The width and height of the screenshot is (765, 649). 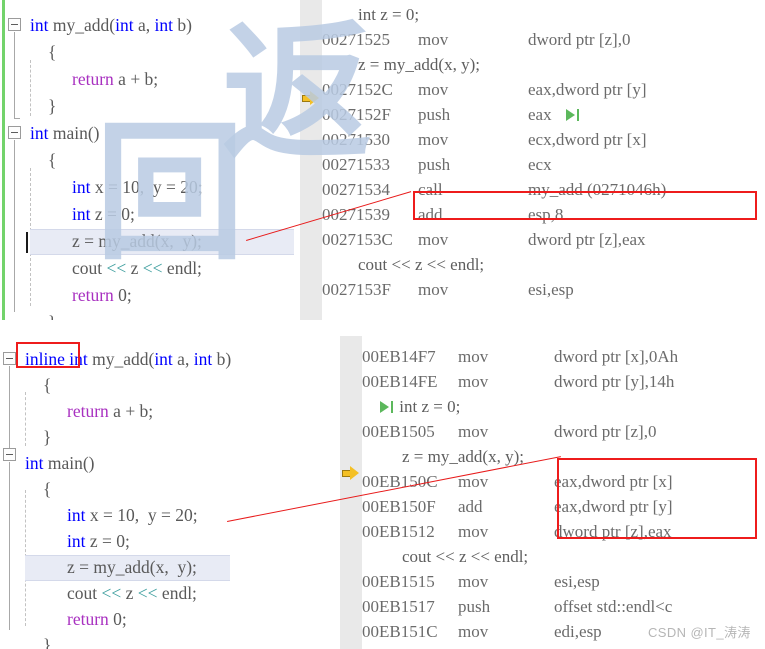 I want to click on source-token: }, so click(x=52, y=314).